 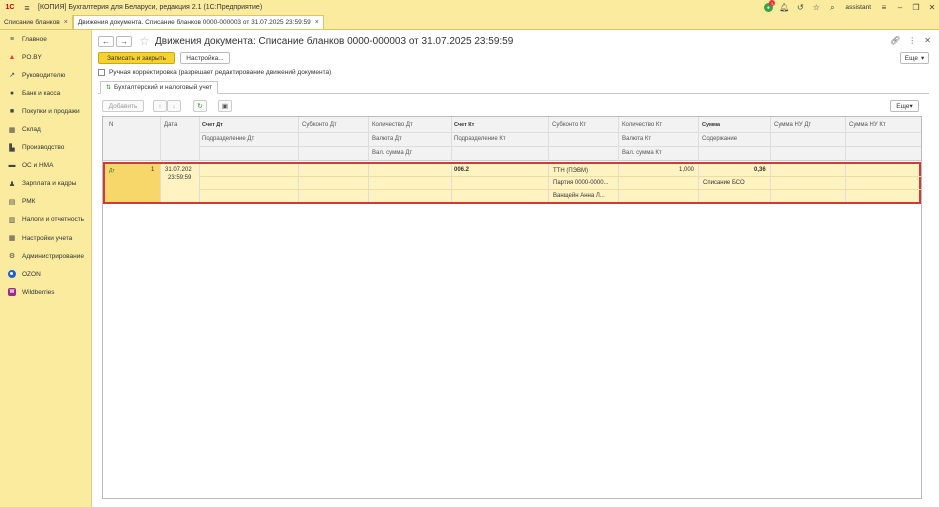 I want to click on tab-label: Бухгалтерский и налоговый учет, so click(x=163, y=87).